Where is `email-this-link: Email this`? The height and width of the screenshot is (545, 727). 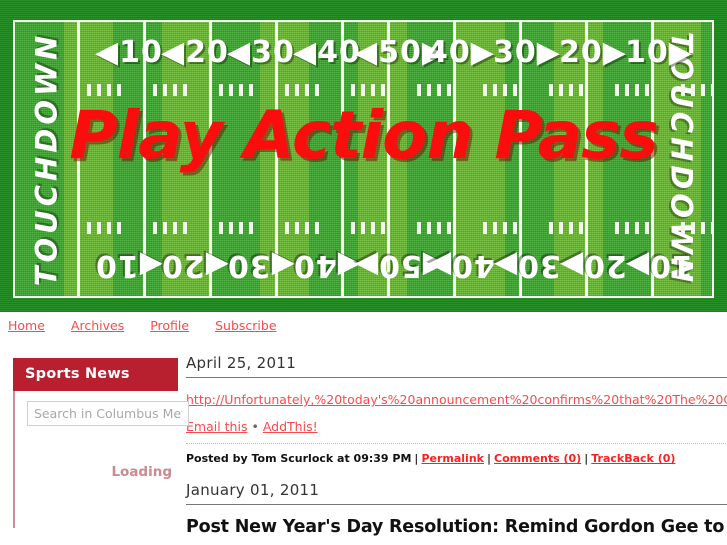
email-this-link: Email this is located at coordinates (216, 426).